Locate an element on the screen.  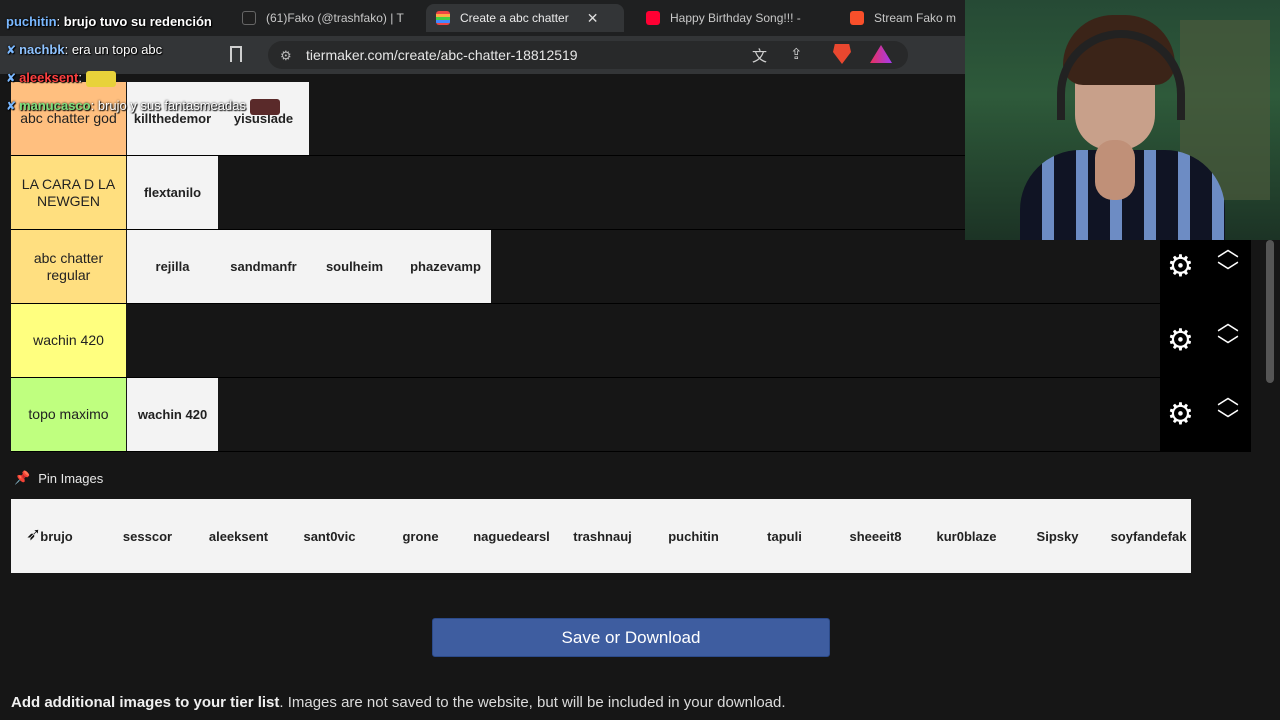
chat-username: manucasco is located at coordinates (55, 105).